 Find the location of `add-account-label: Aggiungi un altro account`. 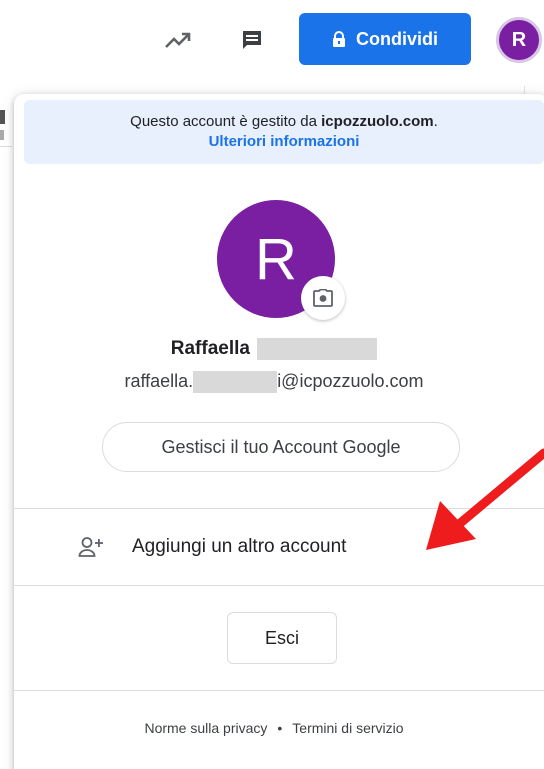

add-account-label: Aggiungi un altro account is located at coordinates (239, 546).